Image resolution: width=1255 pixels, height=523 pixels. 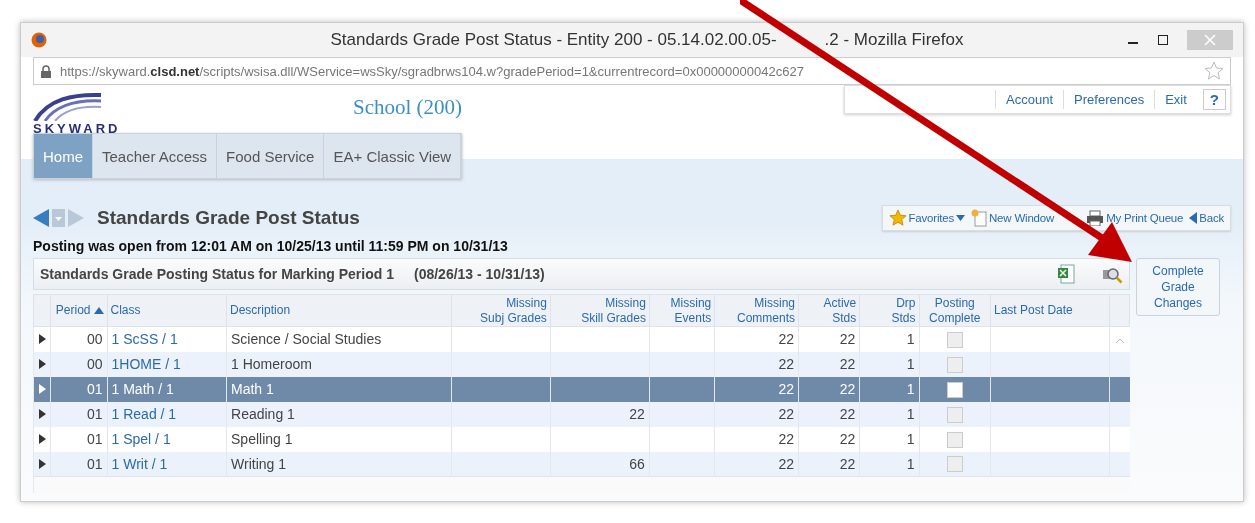 I want to click on panel-title: Standards Grade Posting Status for Marking Period 1, so click(x=217, y=274).